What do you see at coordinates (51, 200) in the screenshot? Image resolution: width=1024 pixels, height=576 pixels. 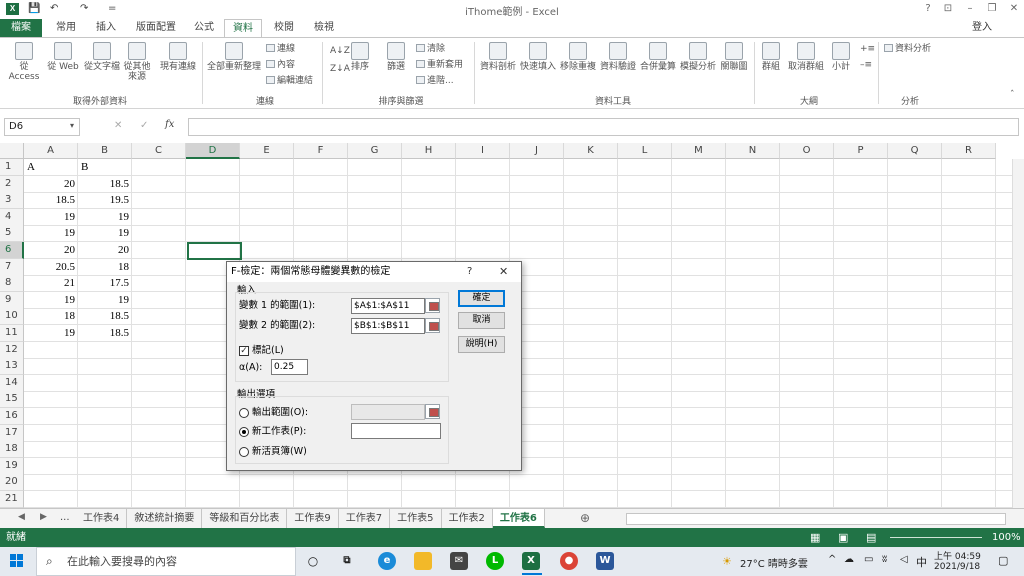 I see `cell-a3: 18.5` at bounding box center [51, 200].